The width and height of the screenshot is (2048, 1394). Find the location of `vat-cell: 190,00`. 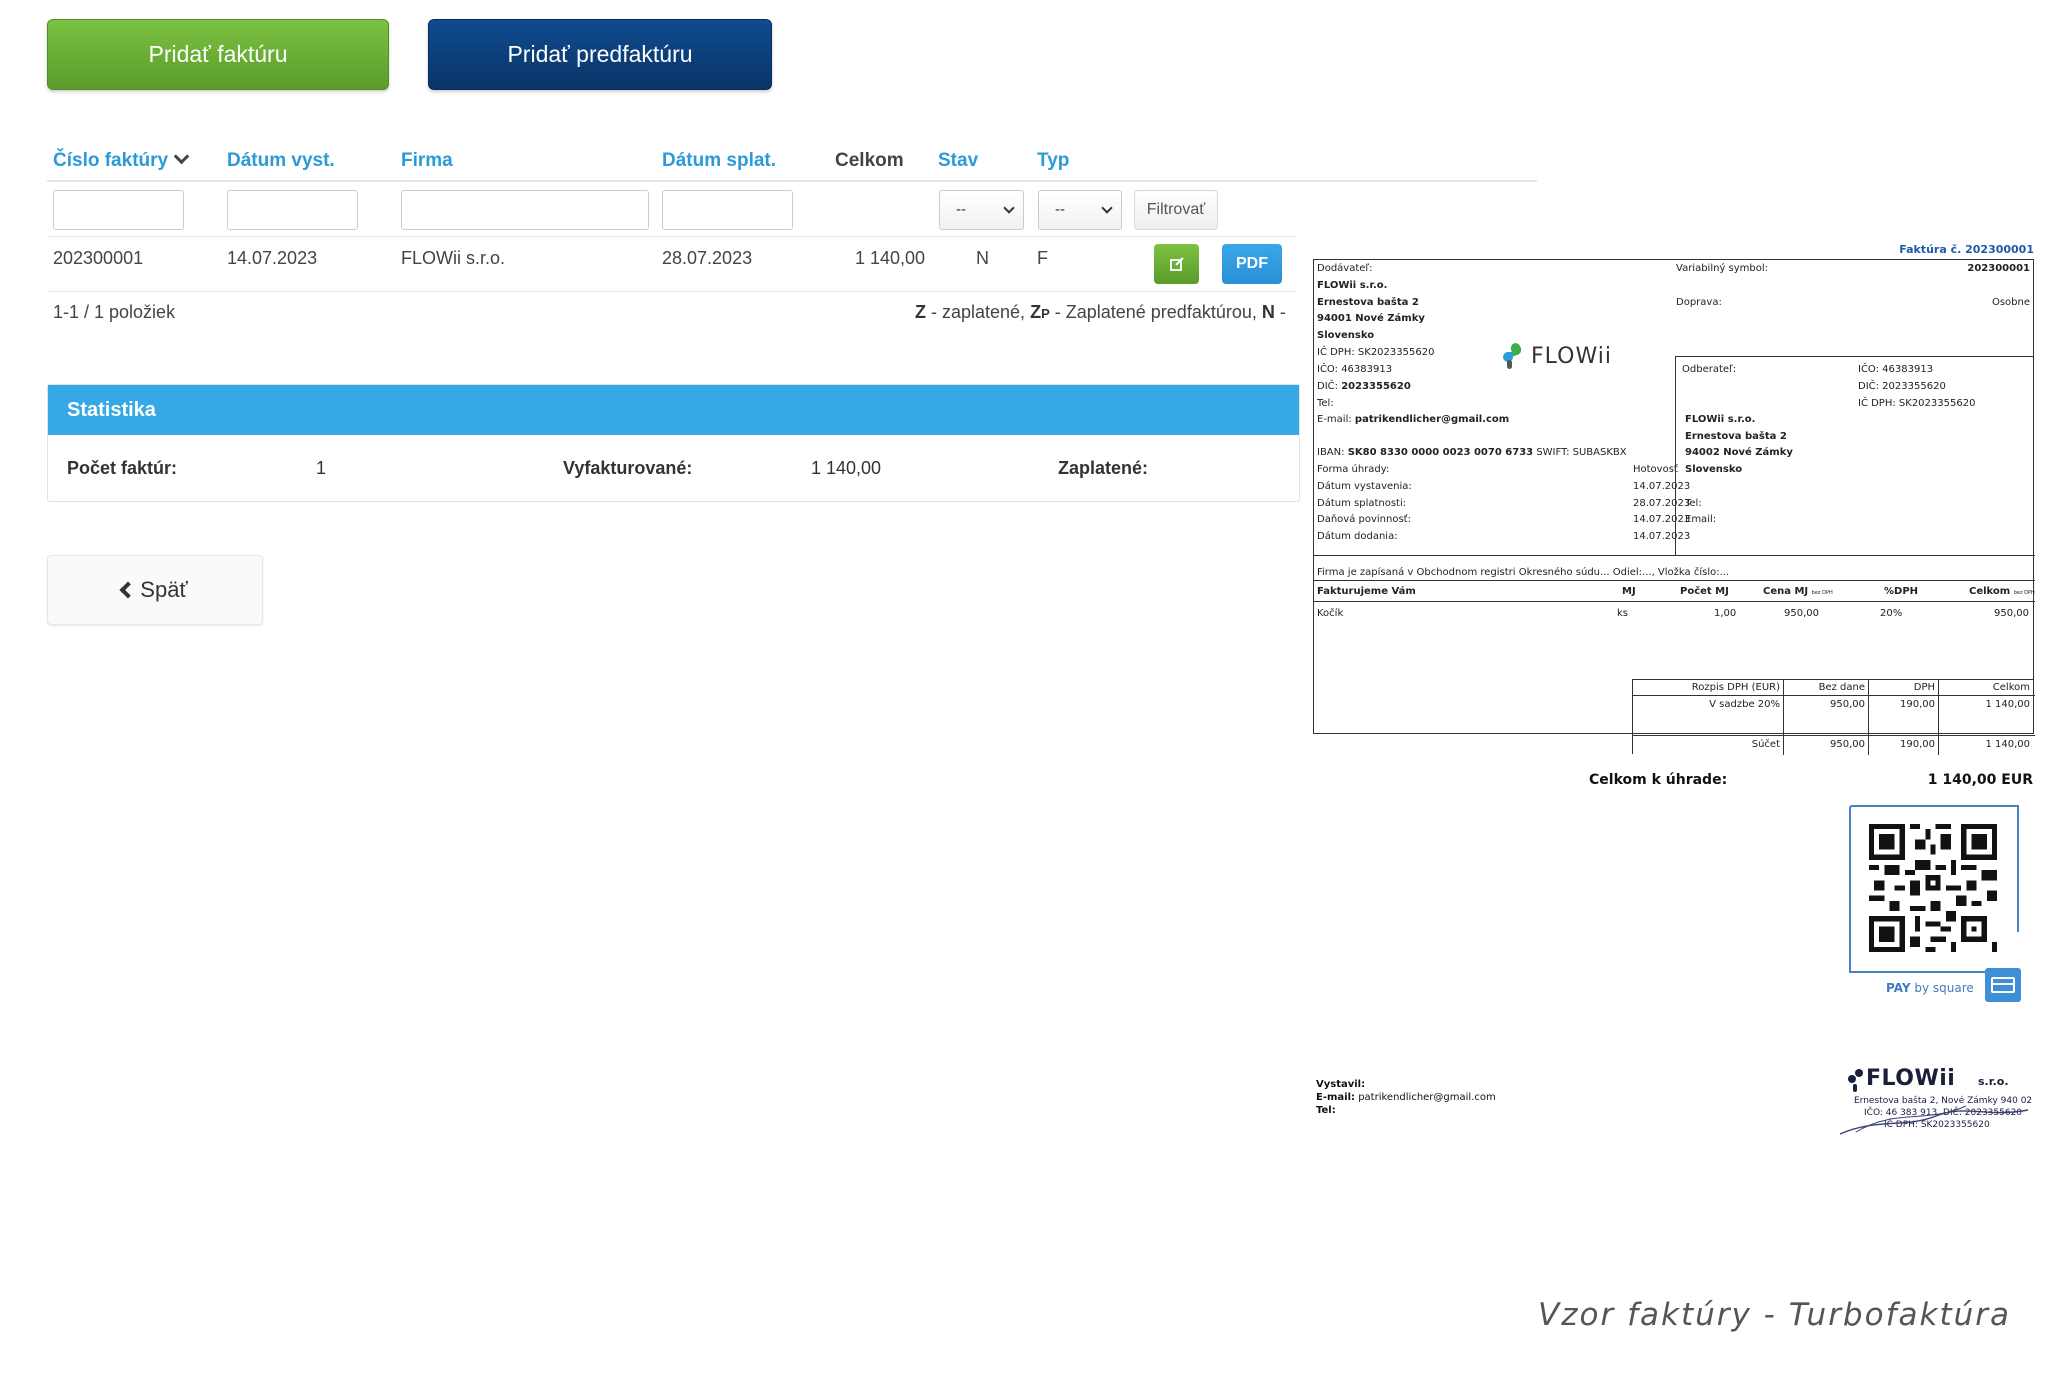

vat-cell: 190,00 is located at coordinates (1917, 704).